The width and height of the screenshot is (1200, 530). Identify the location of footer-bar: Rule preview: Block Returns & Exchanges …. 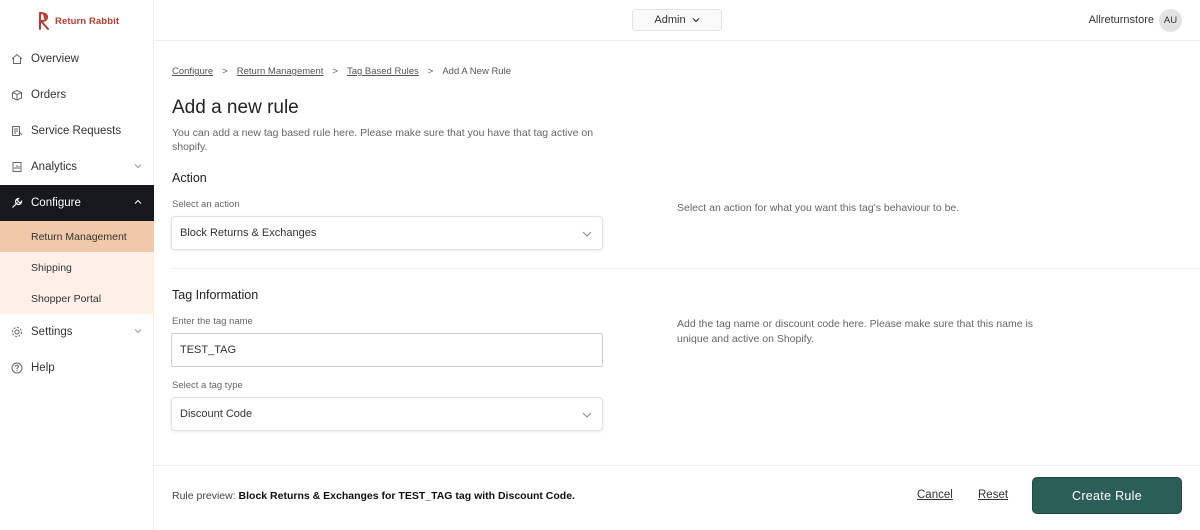
(677, 497).